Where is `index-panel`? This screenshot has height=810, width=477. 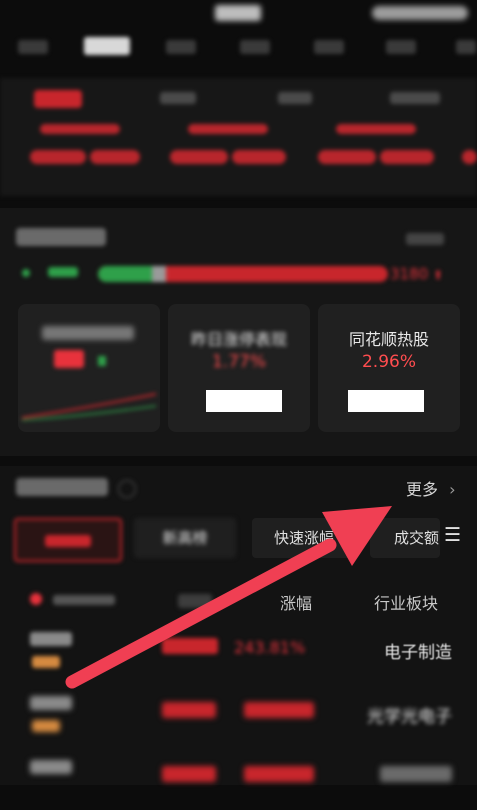 index-panel is located at coordinates (238, 137).